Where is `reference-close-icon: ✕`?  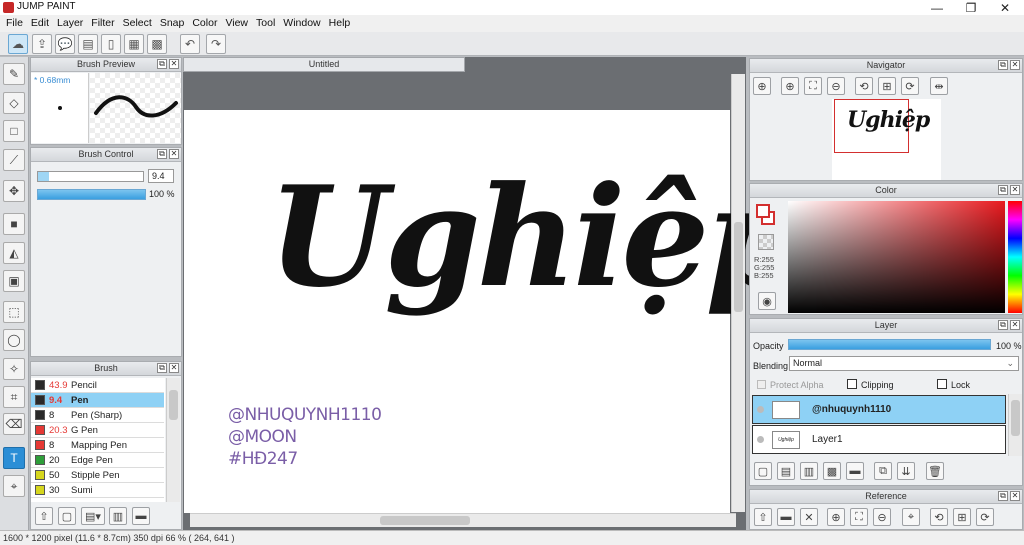
reference-close-icon: ✕ is located at coordinates (809, 517).